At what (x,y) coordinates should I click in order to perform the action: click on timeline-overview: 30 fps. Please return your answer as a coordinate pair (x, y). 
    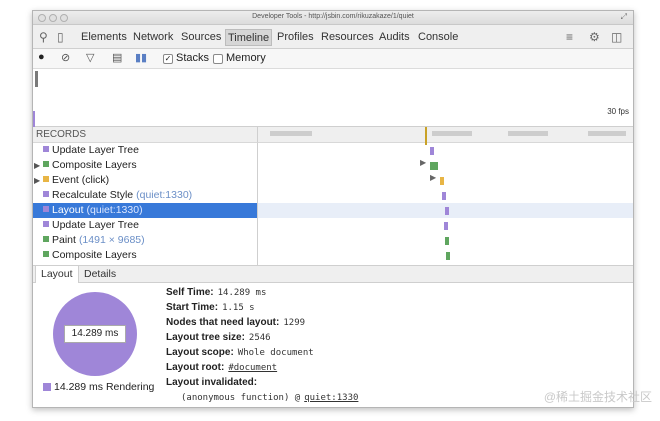
    Looking at the image, I should click on (333, 98).